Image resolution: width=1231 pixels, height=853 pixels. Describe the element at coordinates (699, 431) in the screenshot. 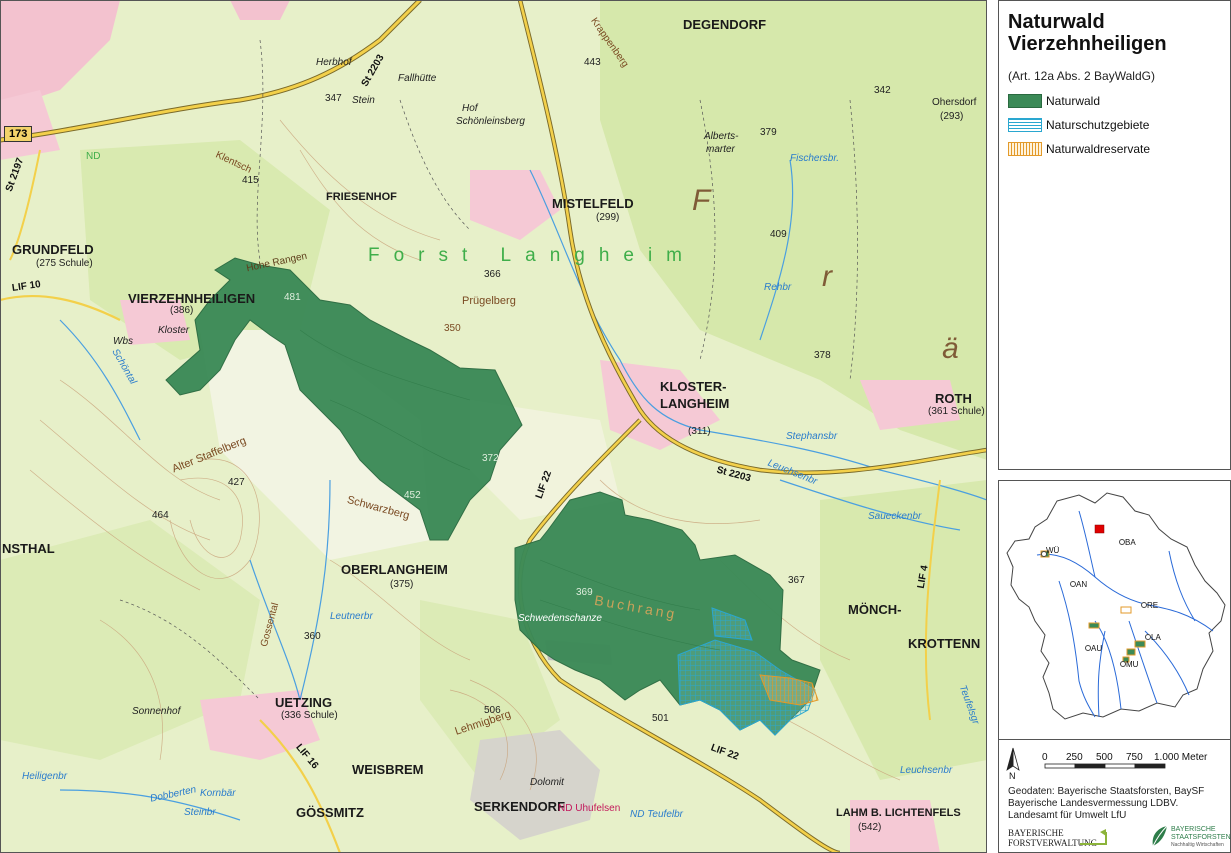

I see `place-langheim-sub: (311)` at that location.